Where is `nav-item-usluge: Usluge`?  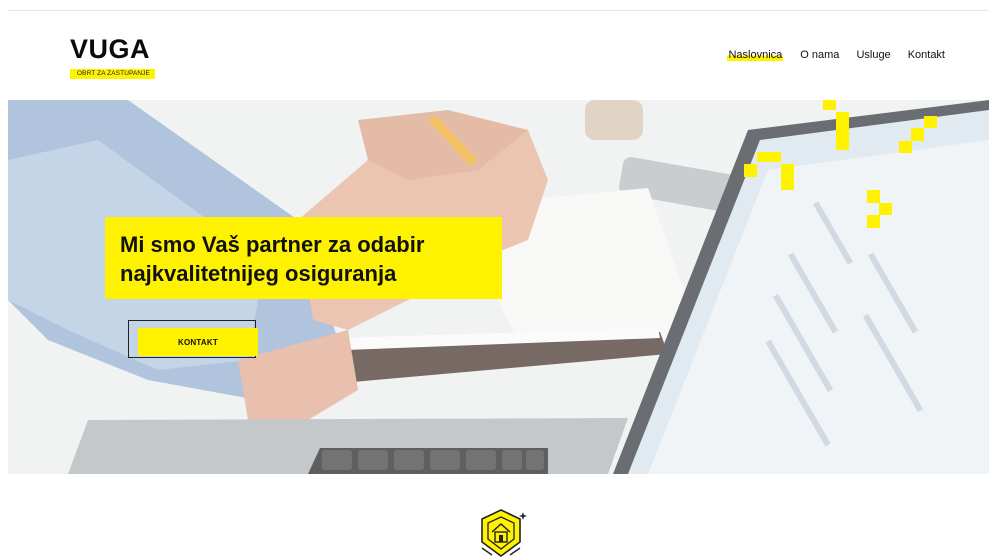
nav-item-usluge: Usluge is located at coordinates (873, 55).